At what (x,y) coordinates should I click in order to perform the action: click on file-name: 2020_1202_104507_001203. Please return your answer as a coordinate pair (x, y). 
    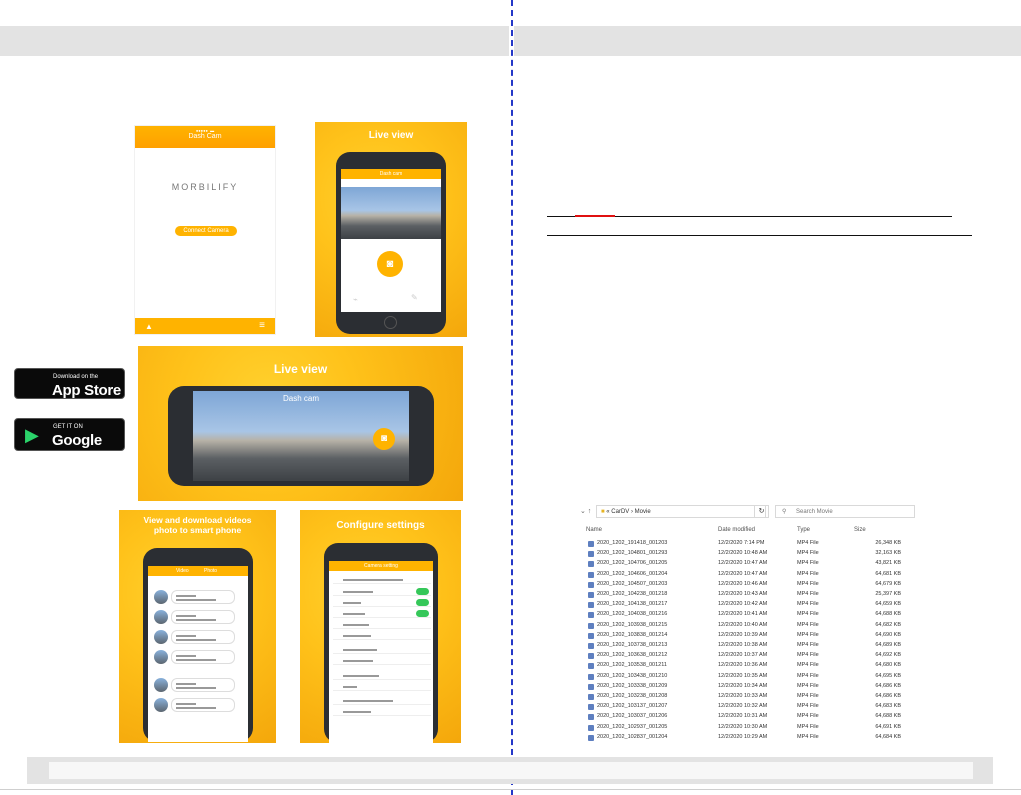
    Looking at the image, I should click on (632, 583).